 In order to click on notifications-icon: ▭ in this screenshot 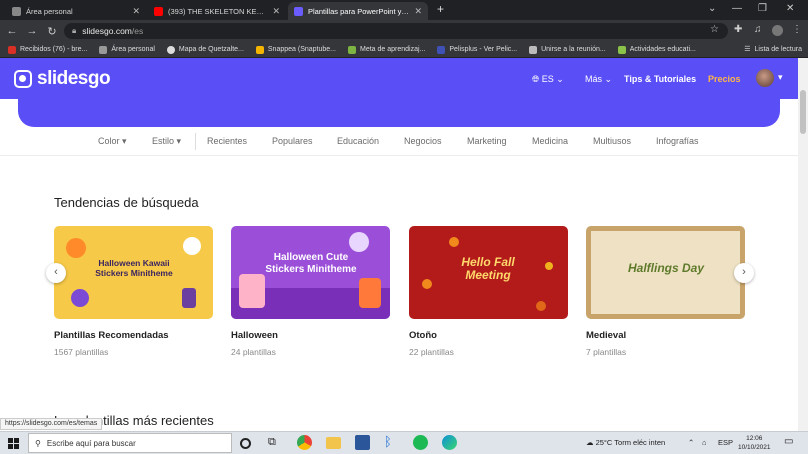, I will do `click(788, 441)`.